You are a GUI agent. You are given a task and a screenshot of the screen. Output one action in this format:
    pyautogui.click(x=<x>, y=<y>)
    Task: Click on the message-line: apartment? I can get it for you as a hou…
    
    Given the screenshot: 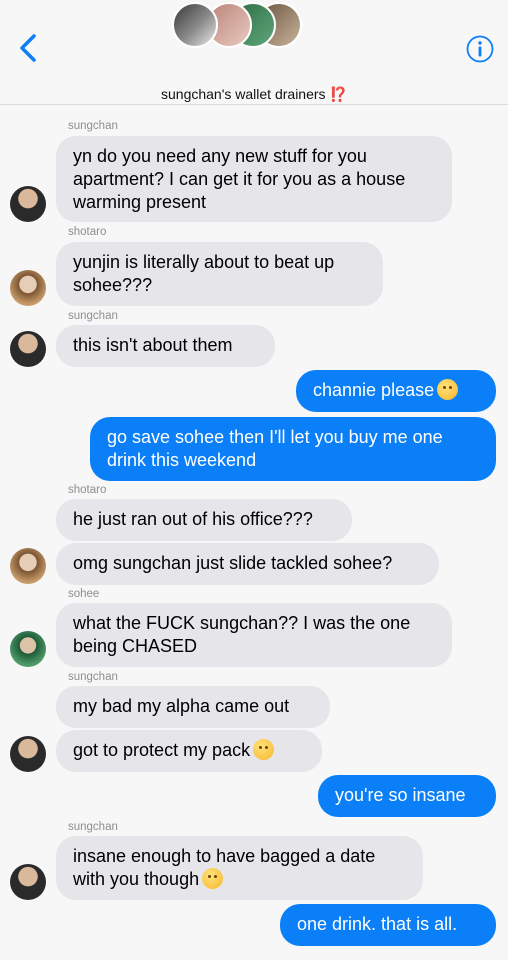 What is the action you would take?
    pyautogui.click(x=239, y=179)
    